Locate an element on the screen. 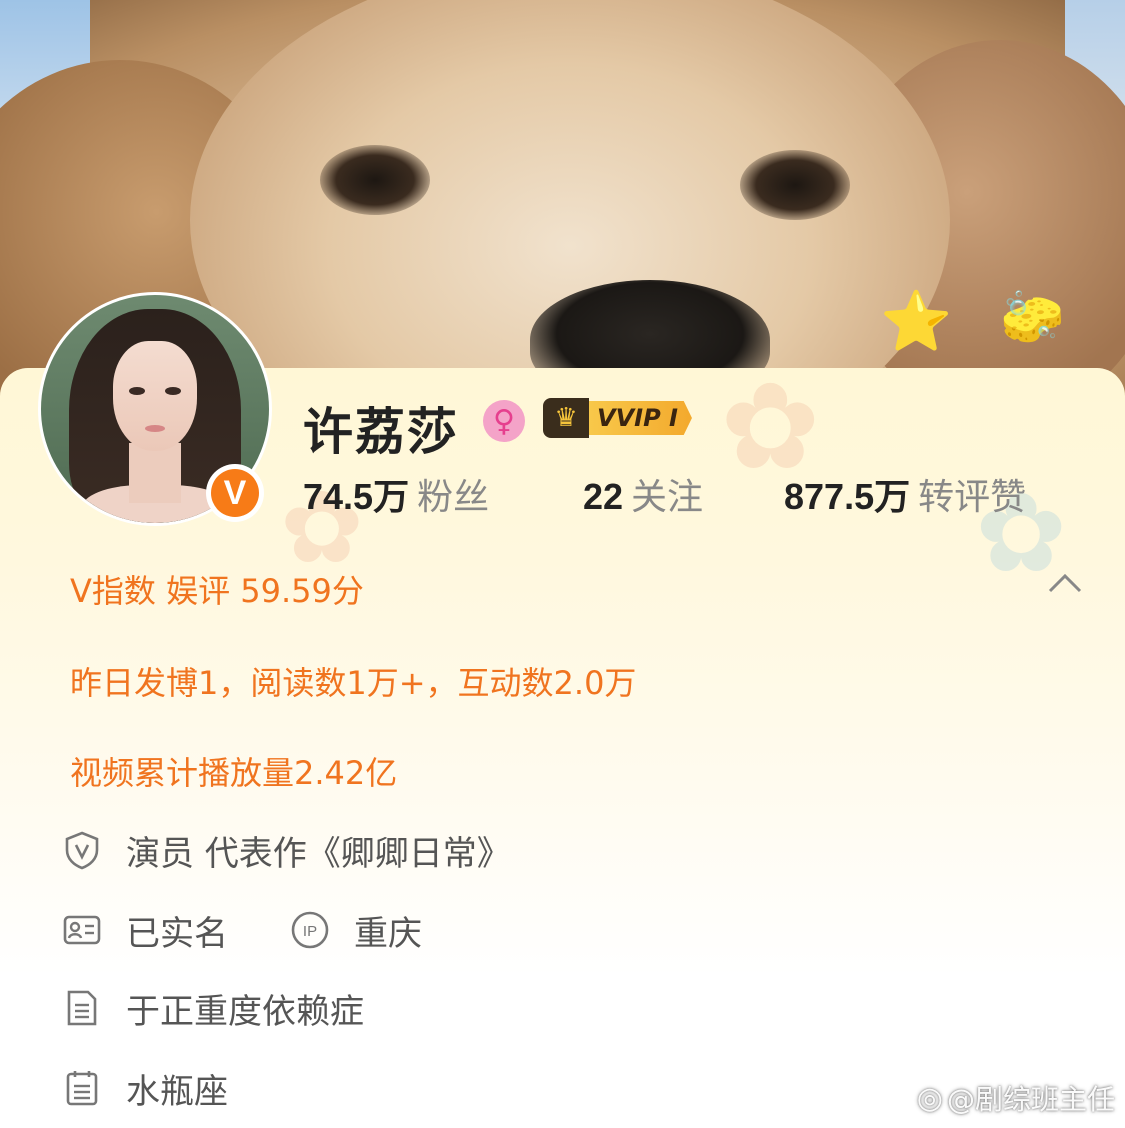 Image resolution: width=1125 pixels, height=1128 pixels. vvip-badge: ♛ VVIP I is located at coordinates (621, 418).